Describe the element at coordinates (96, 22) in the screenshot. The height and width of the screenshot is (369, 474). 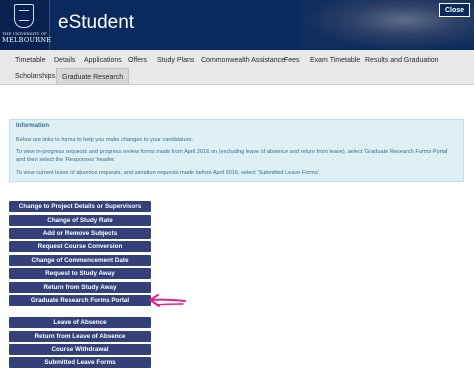
I see `app-title: eStudent` at that location.